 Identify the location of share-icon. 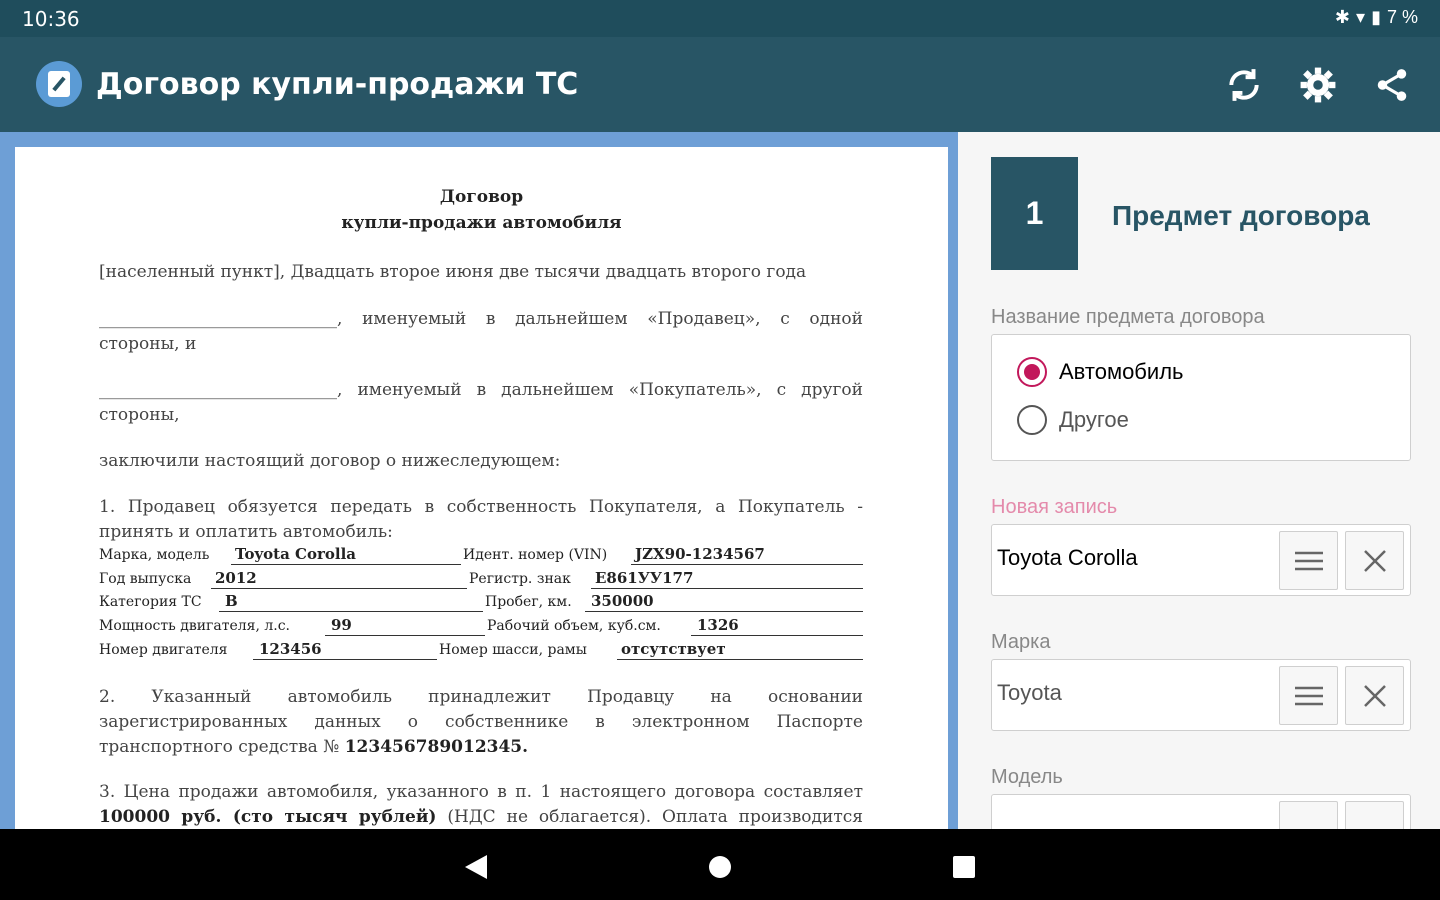
(1392, 85).